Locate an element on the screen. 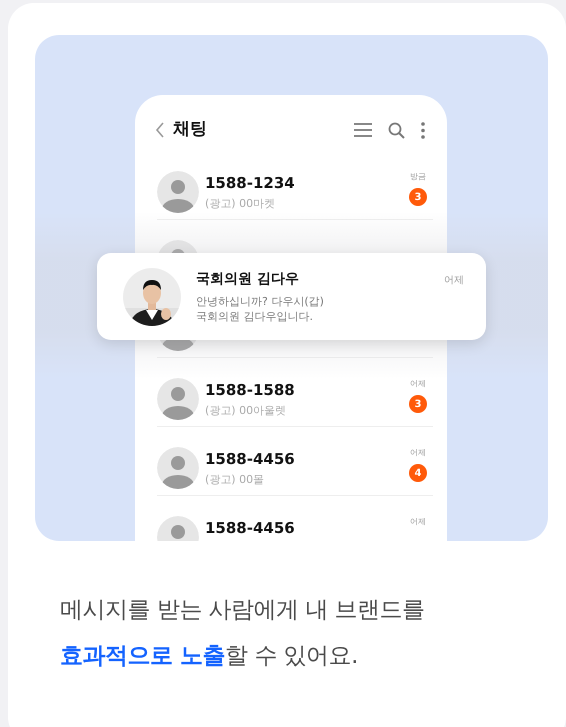  chat-row: 1588-1234 (광고) 00마켓 방금 3 is located at coordinates (295, 185).